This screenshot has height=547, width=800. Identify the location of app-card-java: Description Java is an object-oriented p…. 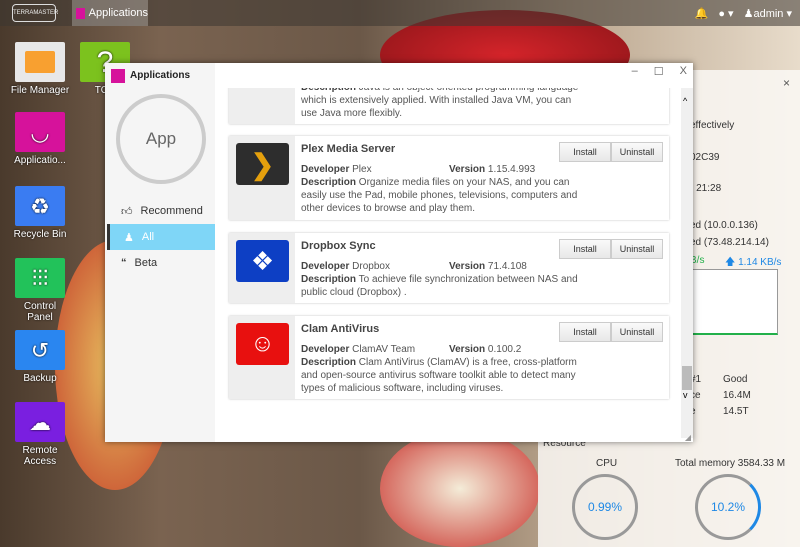
(449, 106).